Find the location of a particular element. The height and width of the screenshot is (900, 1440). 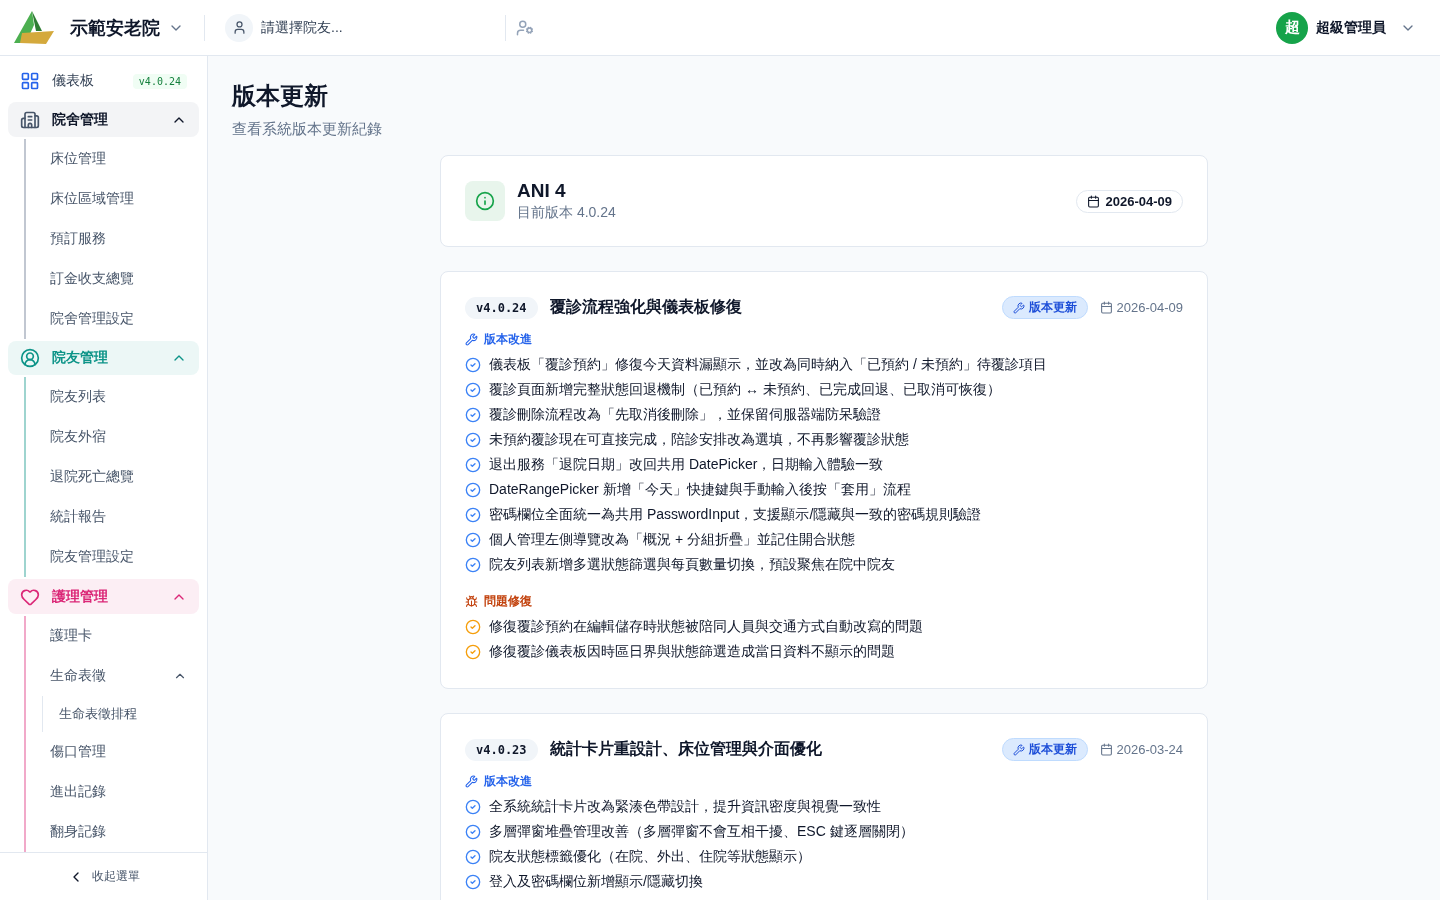

user-settings-icon is located at coordinates (525, 27).